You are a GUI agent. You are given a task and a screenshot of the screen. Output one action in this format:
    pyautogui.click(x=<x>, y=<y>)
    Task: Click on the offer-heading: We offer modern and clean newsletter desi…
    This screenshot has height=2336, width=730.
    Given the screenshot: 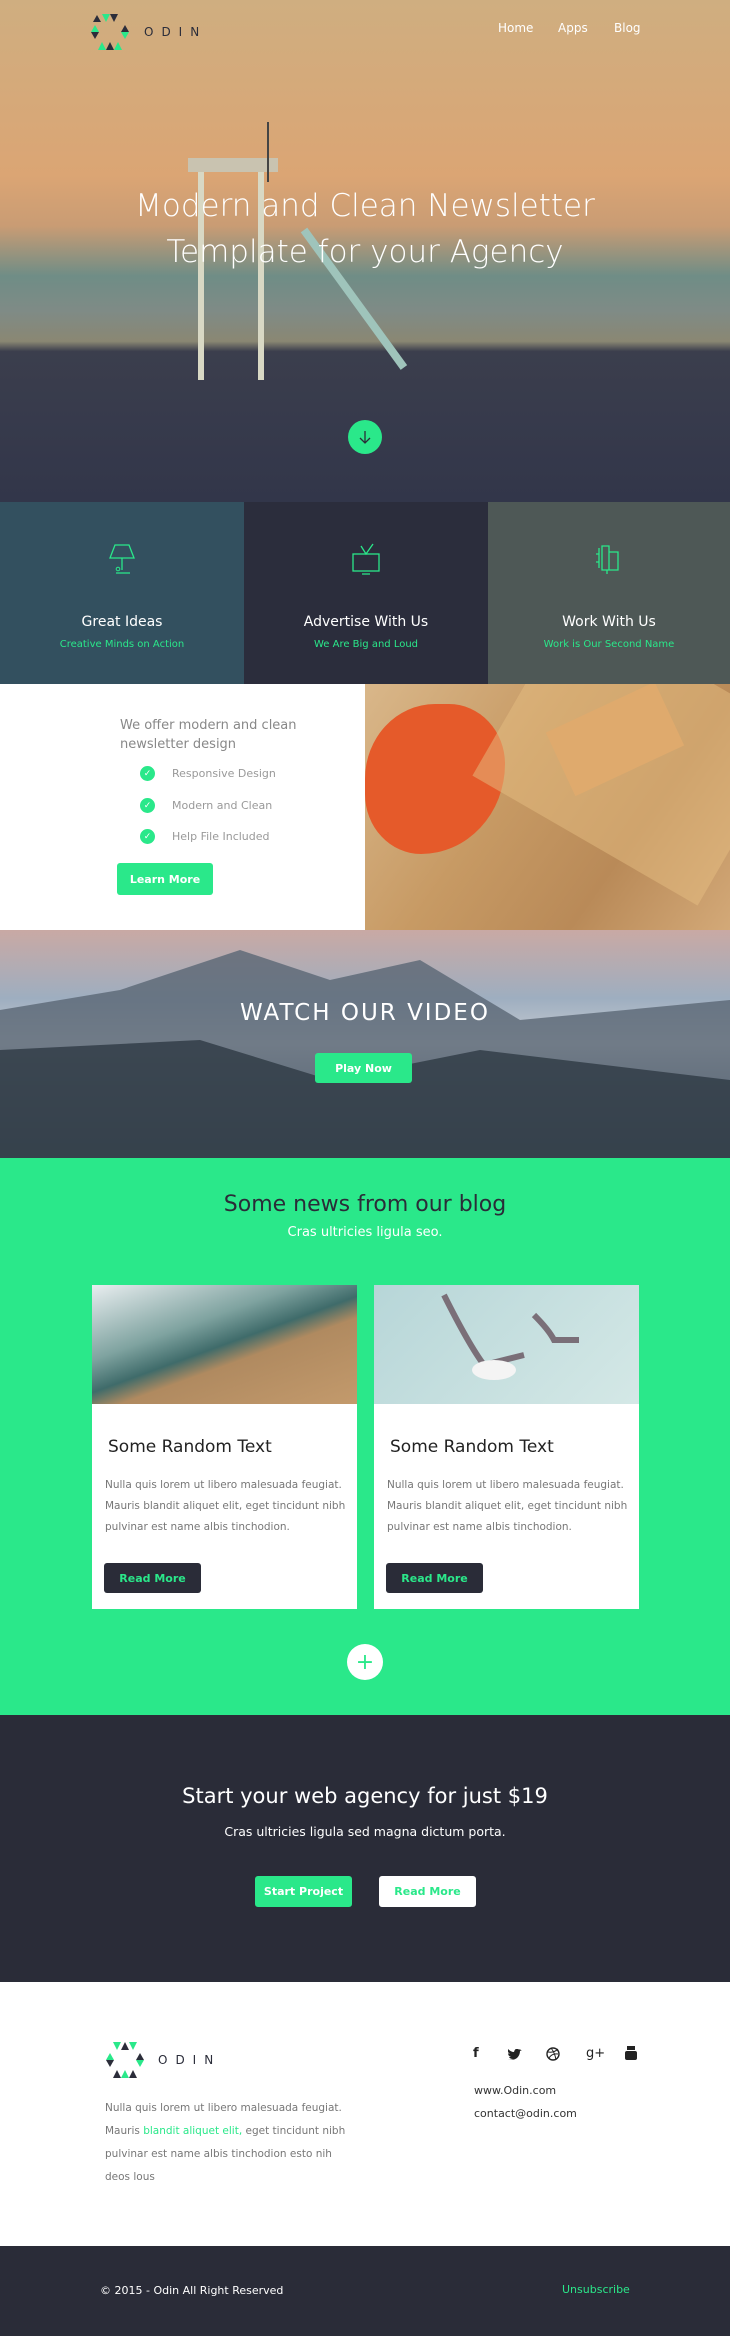 What is the action you would take?
    pyautogui.click(x=208, y=735)
    